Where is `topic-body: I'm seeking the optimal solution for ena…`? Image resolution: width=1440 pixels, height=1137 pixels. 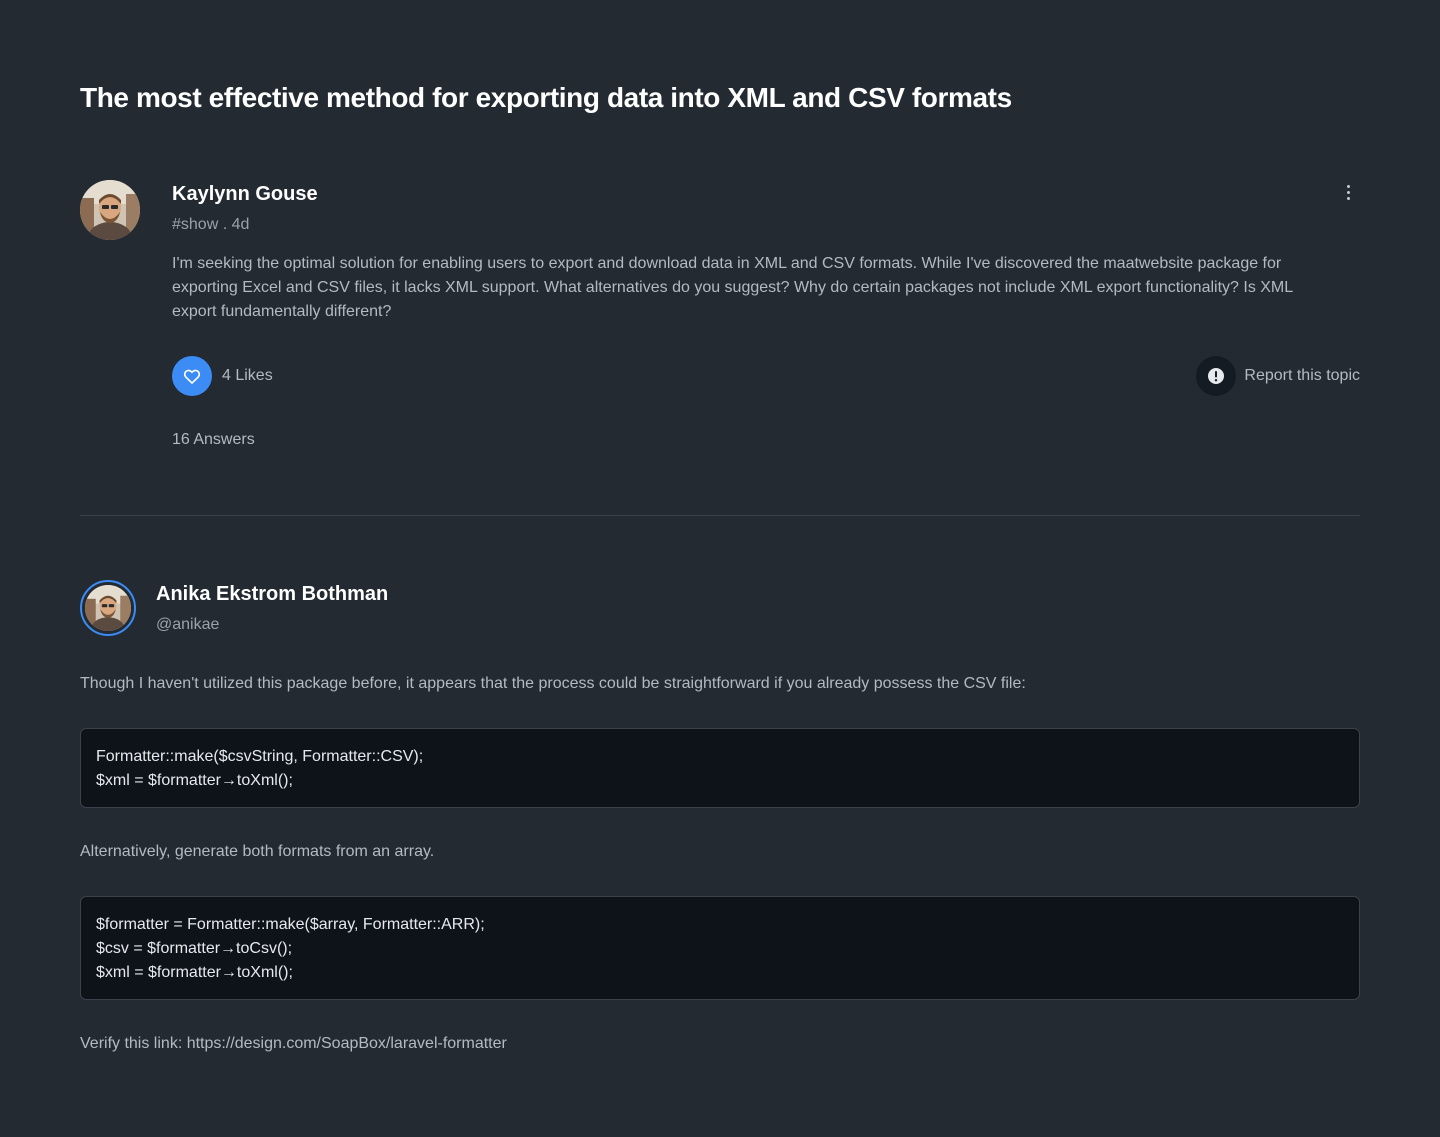
topic-body: I'm seeking the optimal solution for ena… is located at coordinates (732, 287).